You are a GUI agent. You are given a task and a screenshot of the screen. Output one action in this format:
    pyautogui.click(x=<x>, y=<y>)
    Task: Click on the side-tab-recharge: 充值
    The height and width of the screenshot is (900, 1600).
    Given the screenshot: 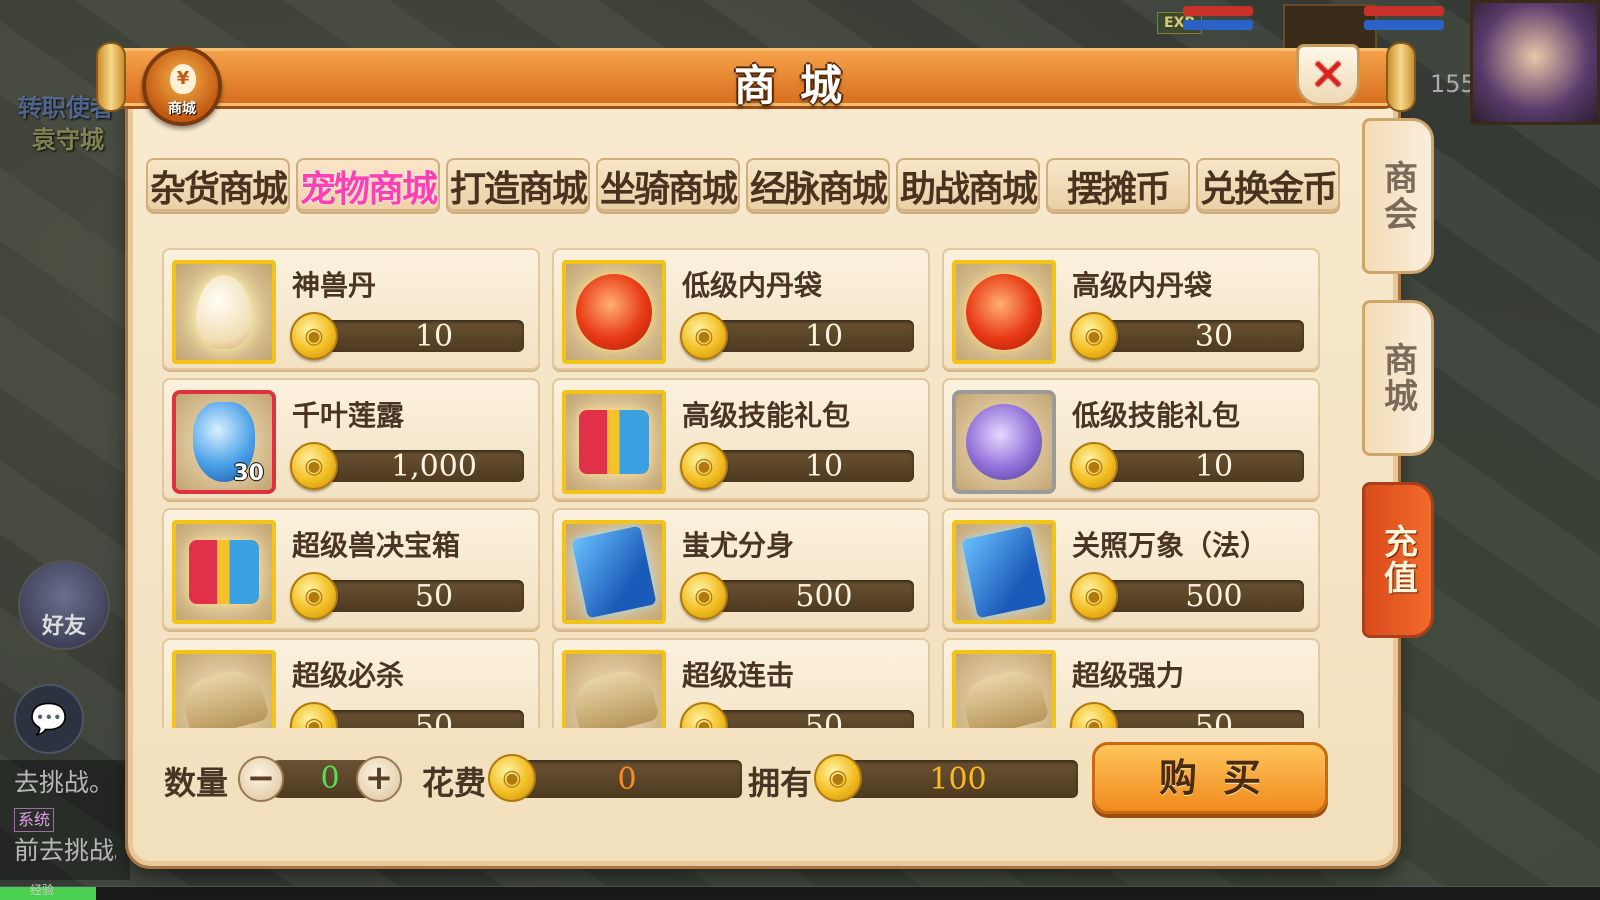 What is the action you would take?
    pyautogui.click(x=1398, y=560)
    